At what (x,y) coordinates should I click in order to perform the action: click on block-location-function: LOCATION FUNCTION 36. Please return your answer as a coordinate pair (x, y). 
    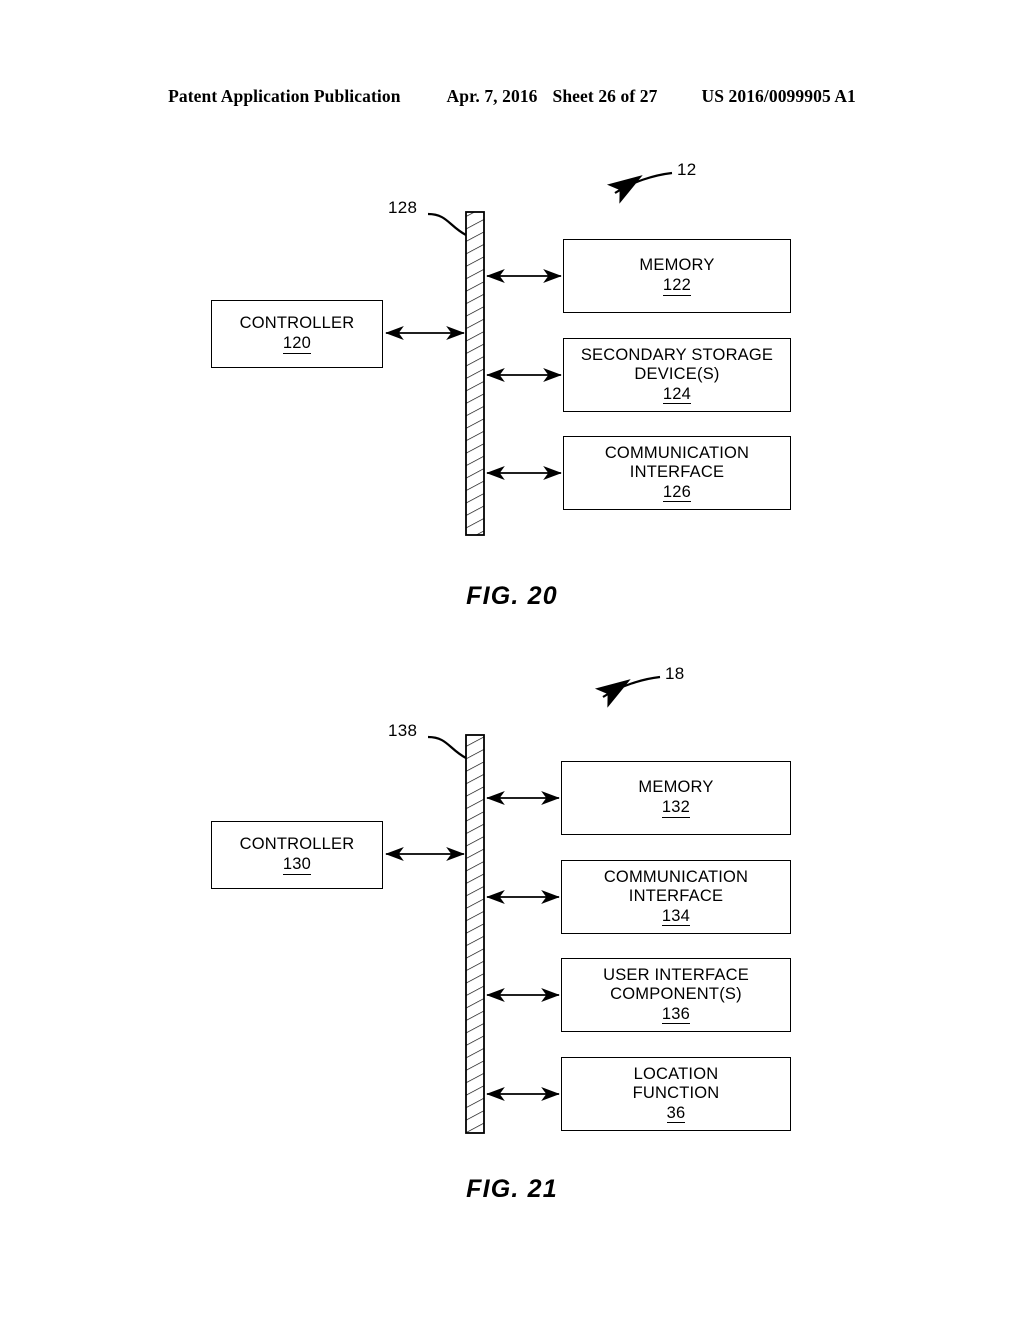
    Looking at the image, I should click on (676, 1094).